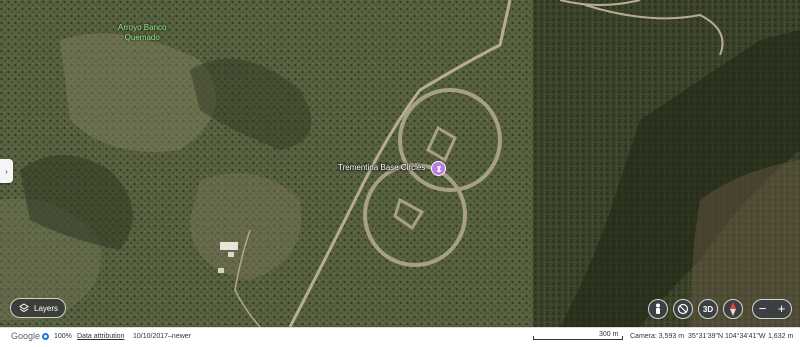 The width and height of the screenshot is (800, 347). What do you see at coordinates (100, 336) in the screenshot?
I see `data-attribution-link: Data attribution` at bounding box center [100, 336].